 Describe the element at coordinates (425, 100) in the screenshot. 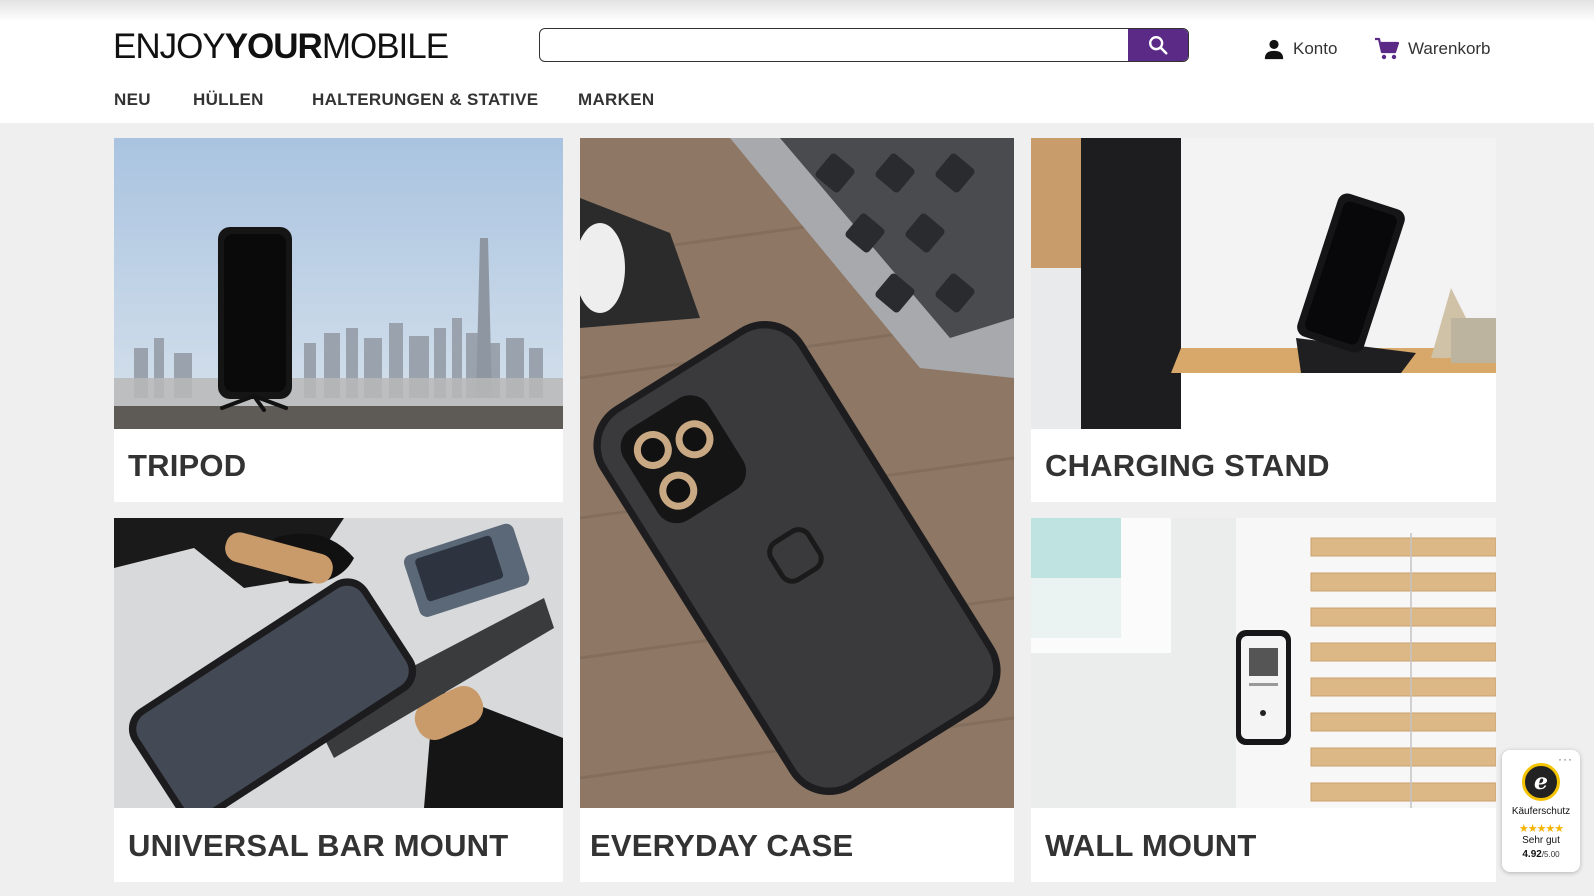

I see `nav-item-halterungen-stative: HALTERUNGEN & STATIVE` at that location.